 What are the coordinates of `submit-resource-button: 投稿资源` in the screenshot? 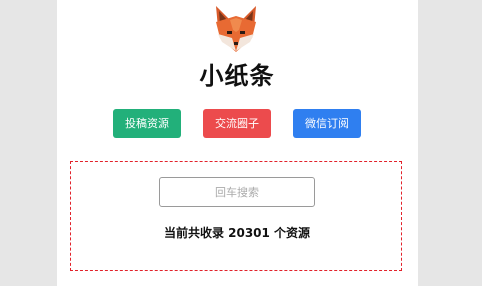 It's located at (147, 123).